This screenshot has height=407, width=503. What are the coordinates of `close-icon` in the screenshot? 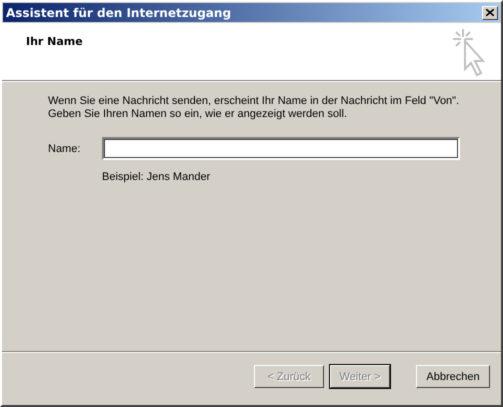 It's located at (490, 12).